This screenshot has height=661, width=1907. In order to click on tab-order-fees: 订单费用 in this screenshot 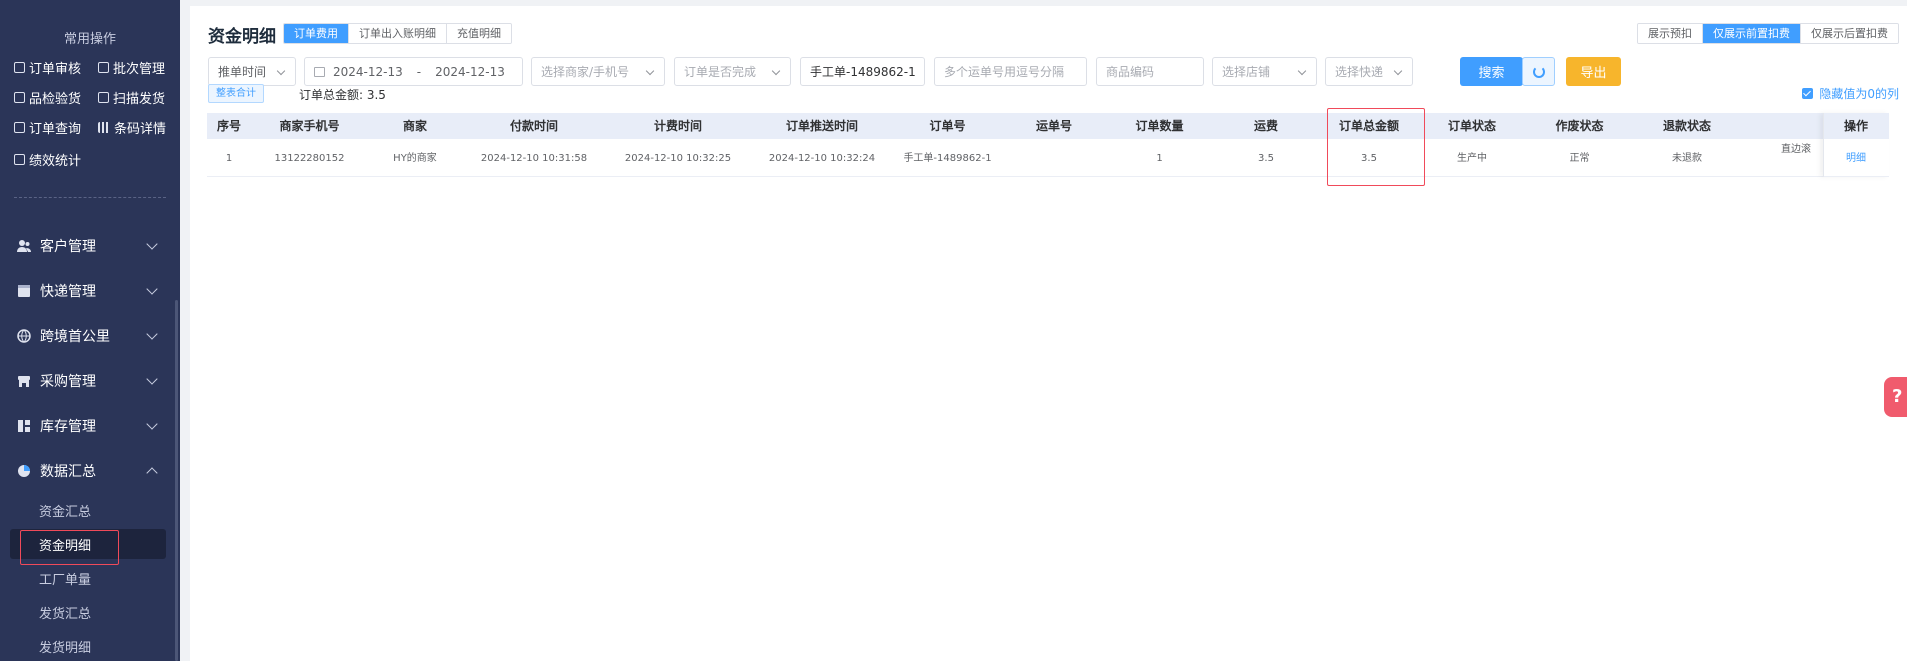, I will do `click(316, 33)`.